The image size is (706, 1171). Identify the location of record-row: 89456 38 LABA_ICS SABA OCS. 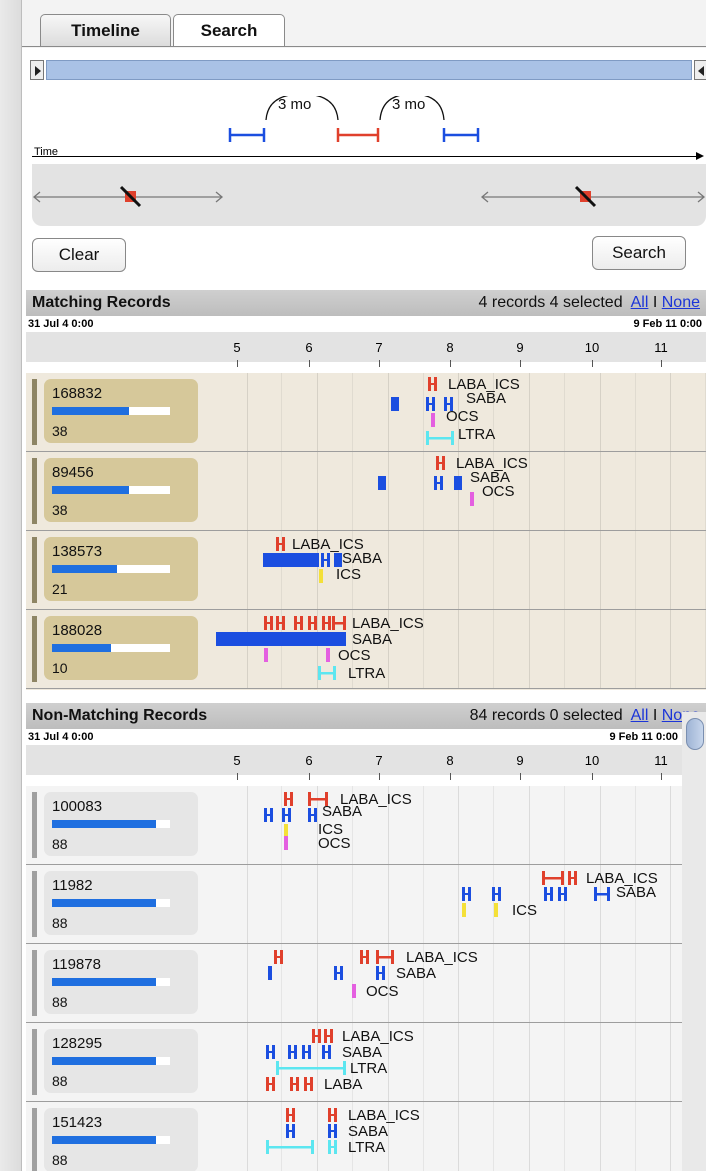
(366, 491).